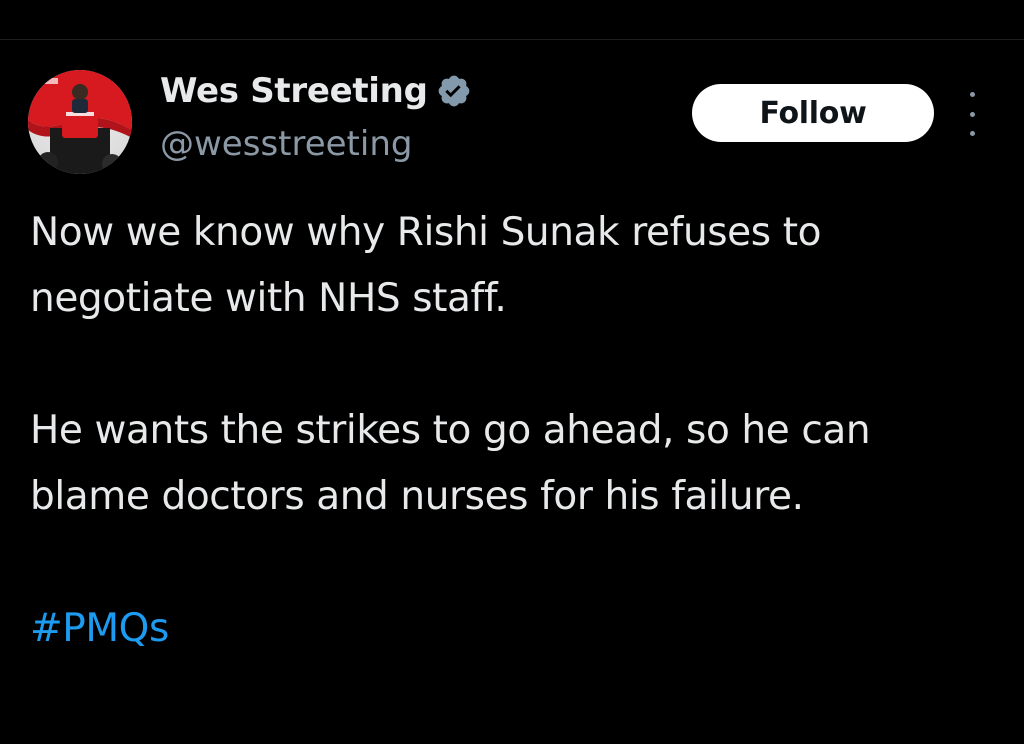 The height and width of the screenshot is (744, 1024). I want to click on profile-avatar-icon, so click(80, 122).